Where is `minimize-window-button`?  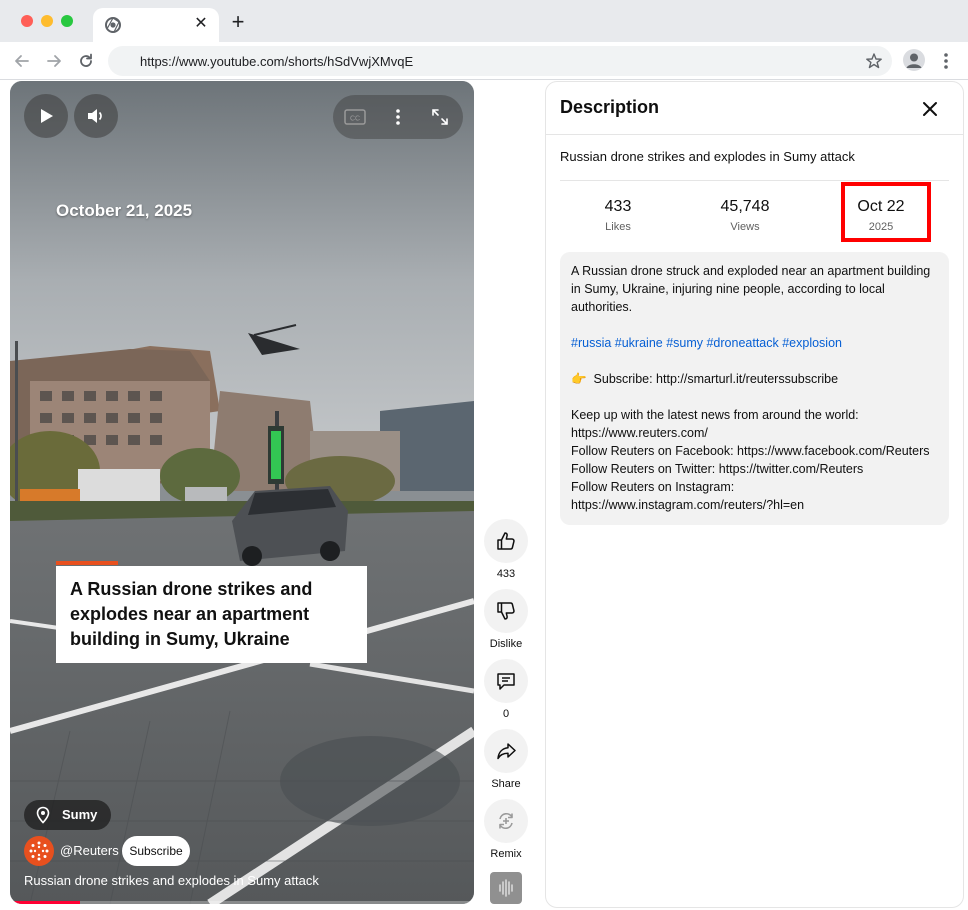
minimize-window-button is located at coordinates (47, 21).